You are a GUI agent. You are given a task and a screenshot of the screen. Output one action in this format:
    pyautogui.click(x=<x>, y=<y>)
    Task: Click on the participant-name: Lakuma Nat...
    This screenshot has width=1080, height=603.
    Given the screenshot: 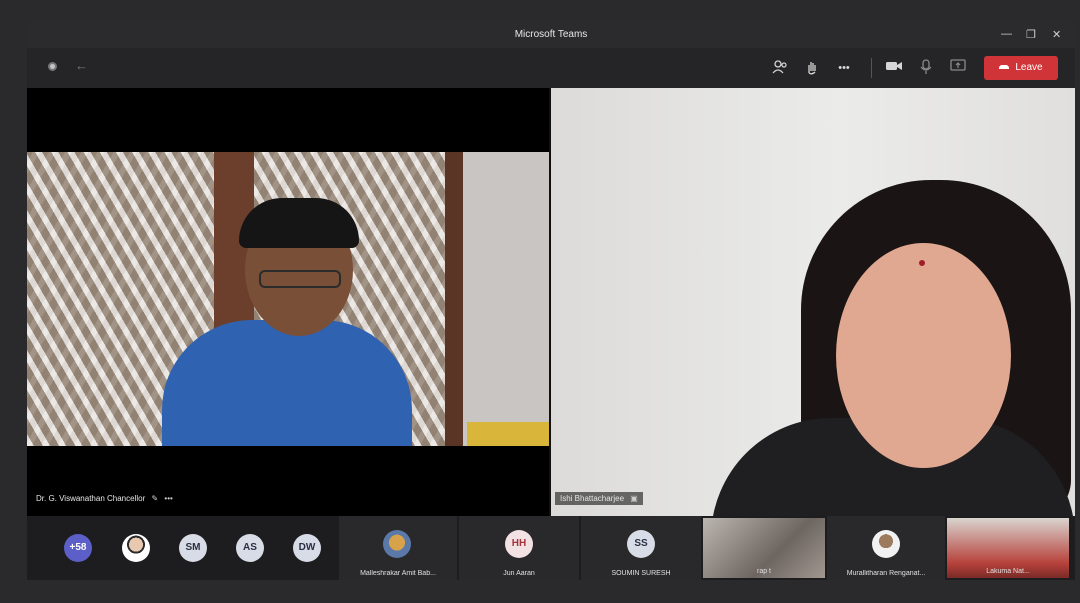 What is the action you would take?
    pyautogui.click(x=1008, y=571)
    